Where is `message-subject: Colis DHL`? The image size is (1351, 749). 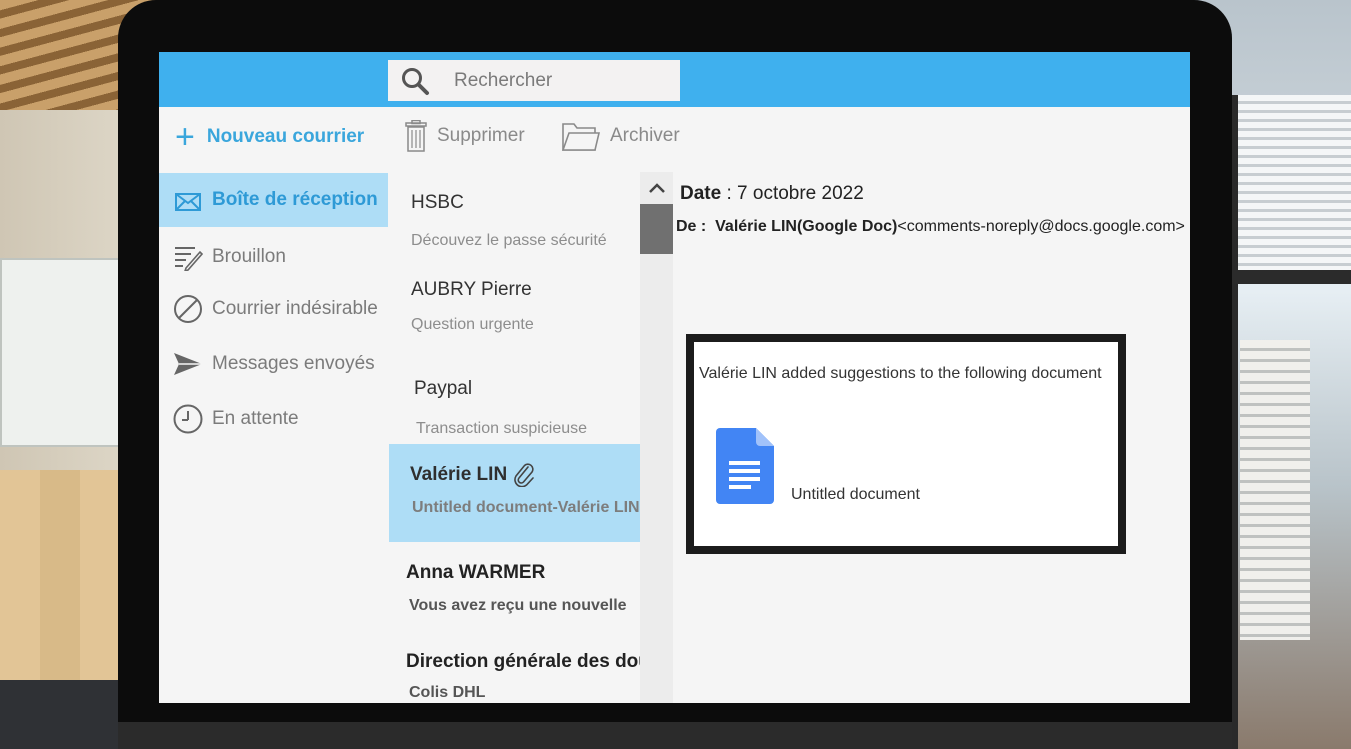 message-subject: Colis DHL is located at coordinates (447, 692).